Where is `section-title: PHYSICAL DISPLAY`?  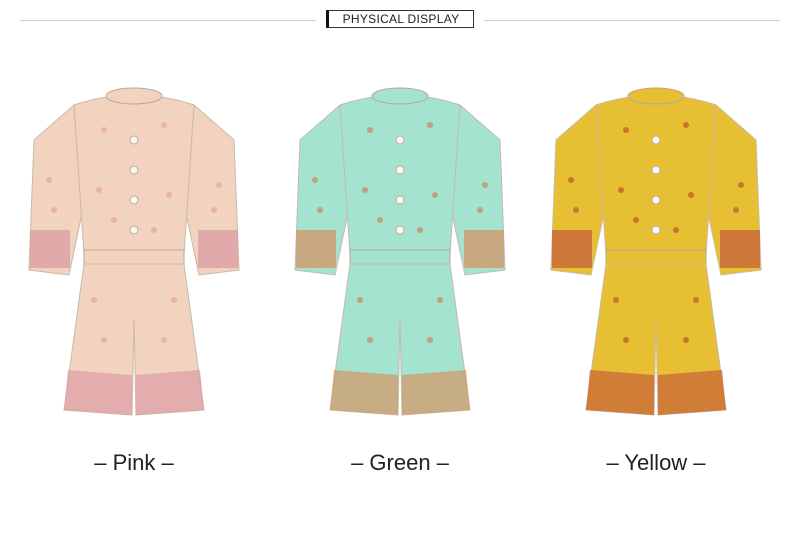
section-title: PHYSICAL DISPLAY is located at coordinates (400, 19).